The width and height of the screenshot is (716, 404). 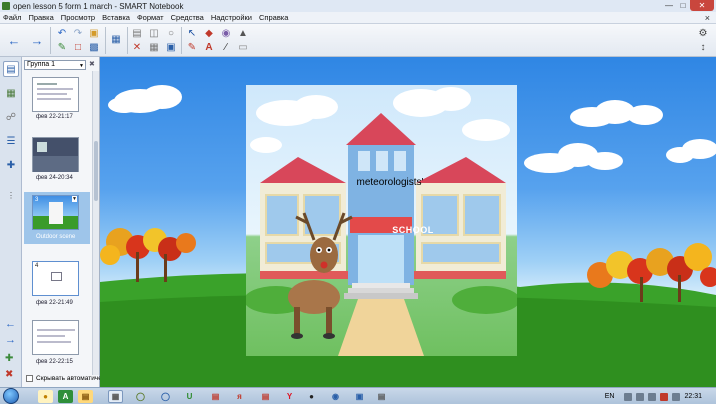 I want to click on side-tab-strip: ▤ ▦ ☍ ☰ ✚ ⋮ ← → ✚ ✖, so click(x=11, y=222).